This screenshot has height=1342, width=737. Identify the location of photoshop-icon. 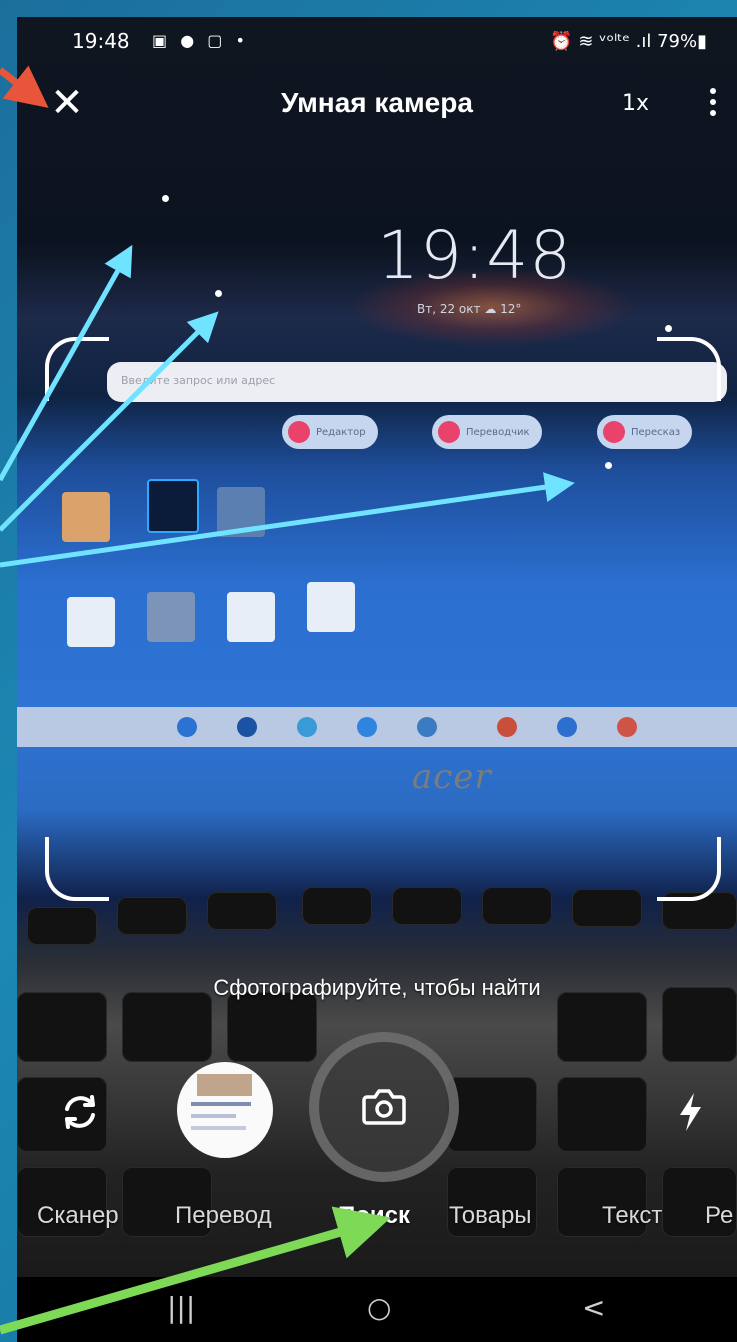
(173, 506).